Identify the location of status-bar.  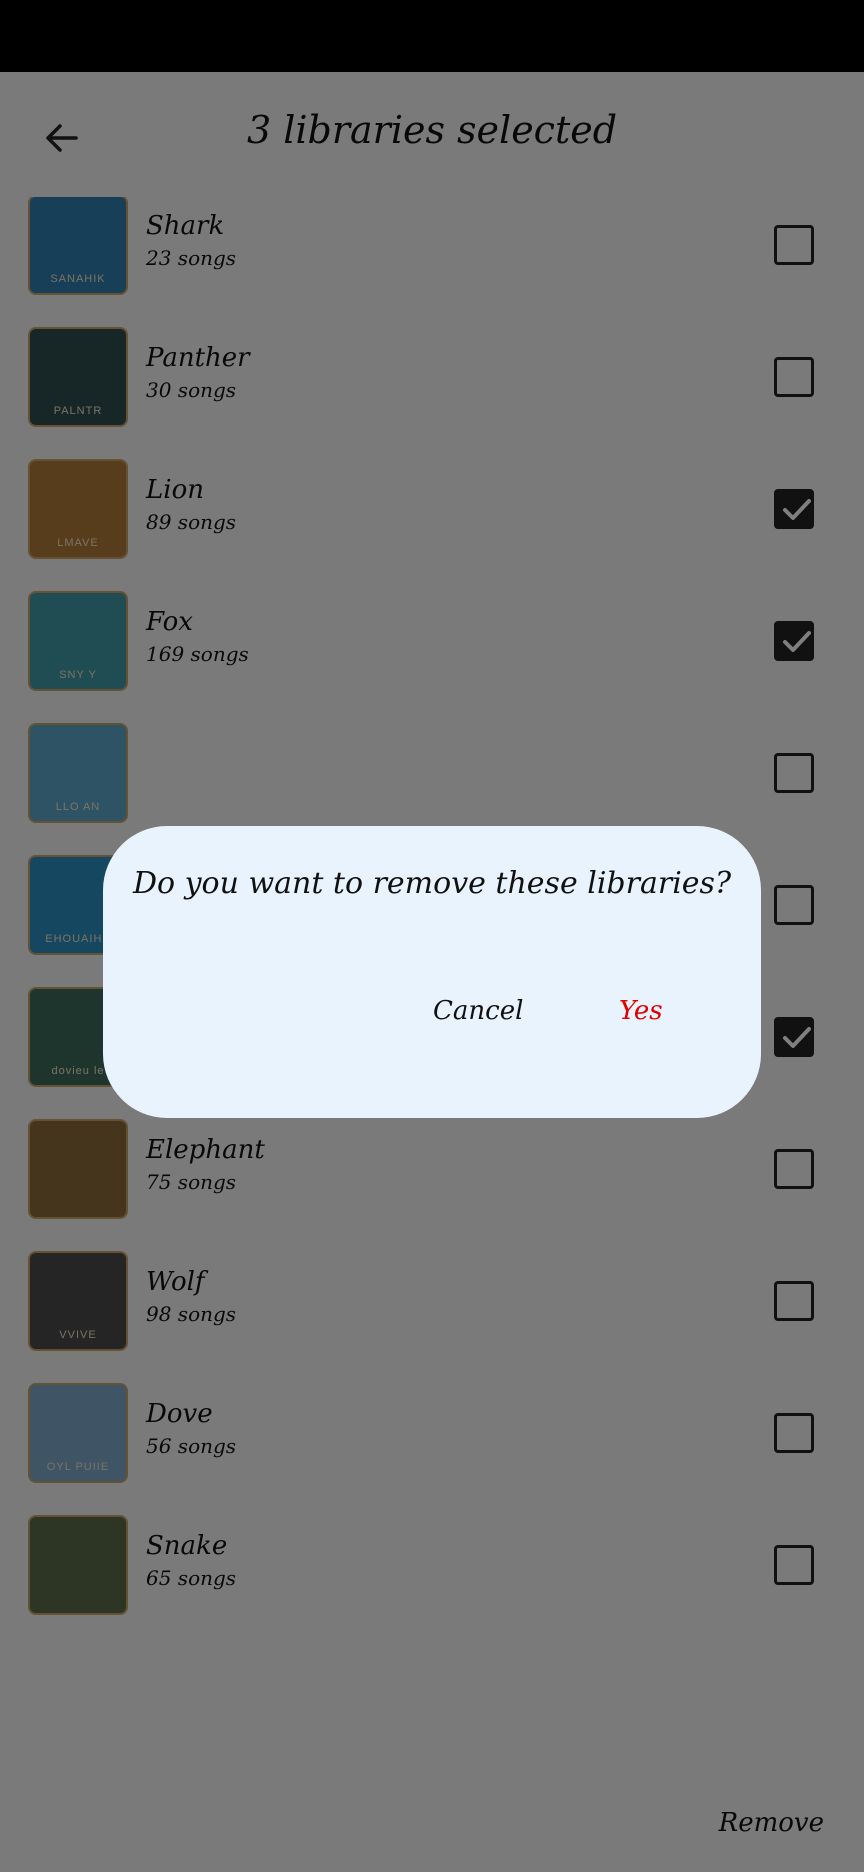
(432, 36).